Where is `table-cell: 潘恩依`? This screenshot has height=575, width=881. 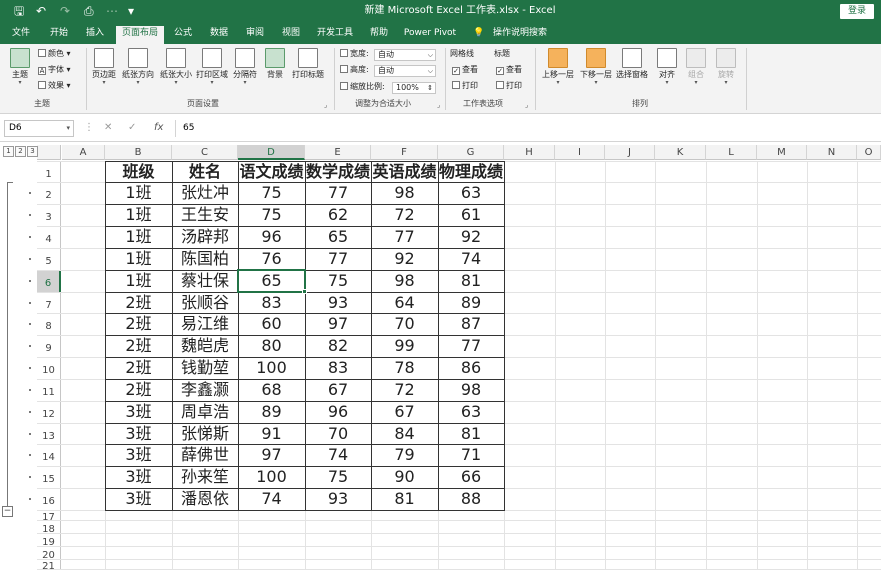 table-cell: 潘恩依 is located at coordinates (205, 499).